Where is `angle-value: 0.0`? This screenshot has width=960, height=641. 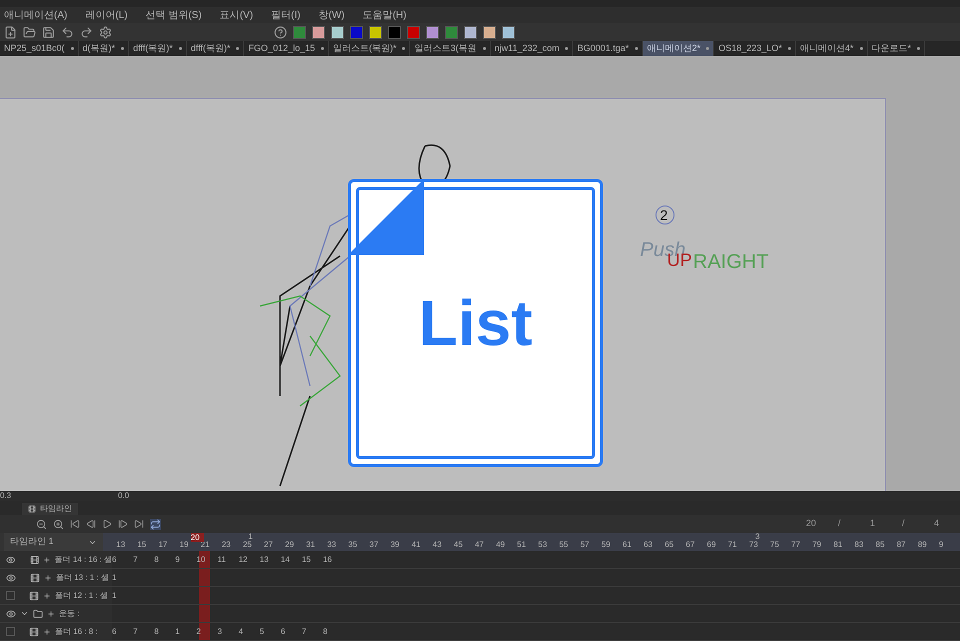
angle-value: 0.0 is located at coordinates (124, 496).